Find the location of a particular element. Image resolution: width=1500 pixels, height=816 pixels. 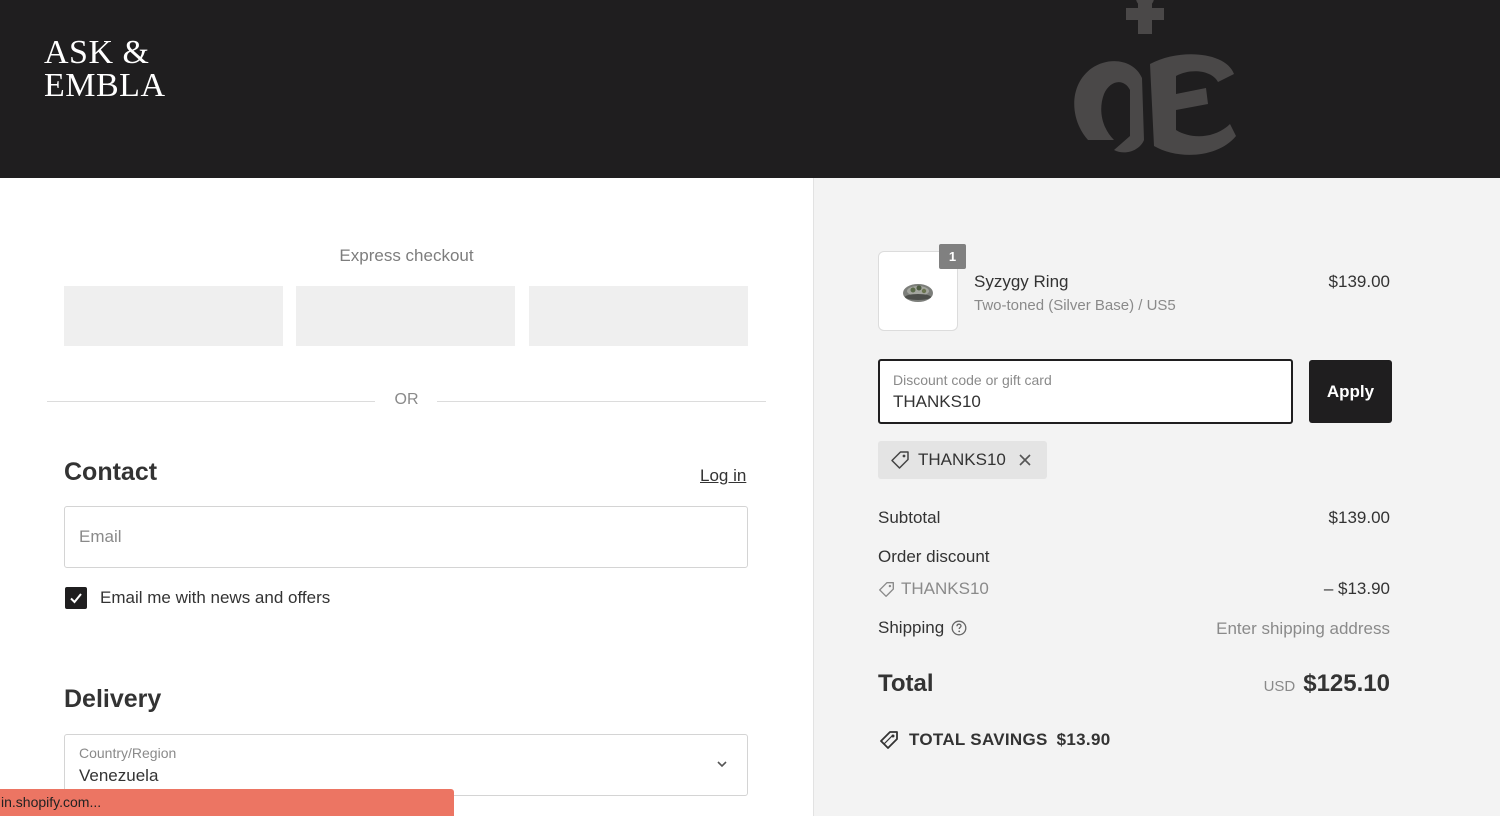

total-currency: USD is located at coordinates (1279, 686).